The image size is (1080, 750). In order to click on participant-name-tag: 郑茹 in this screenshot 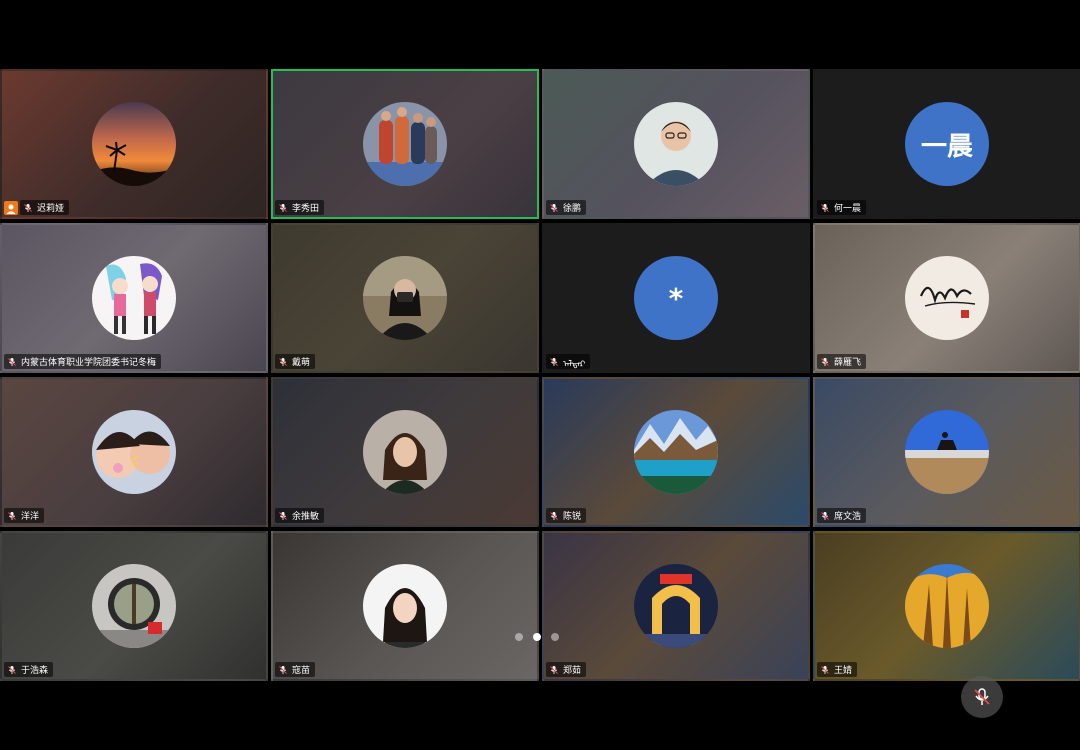, I will do `click(566, 669)`.